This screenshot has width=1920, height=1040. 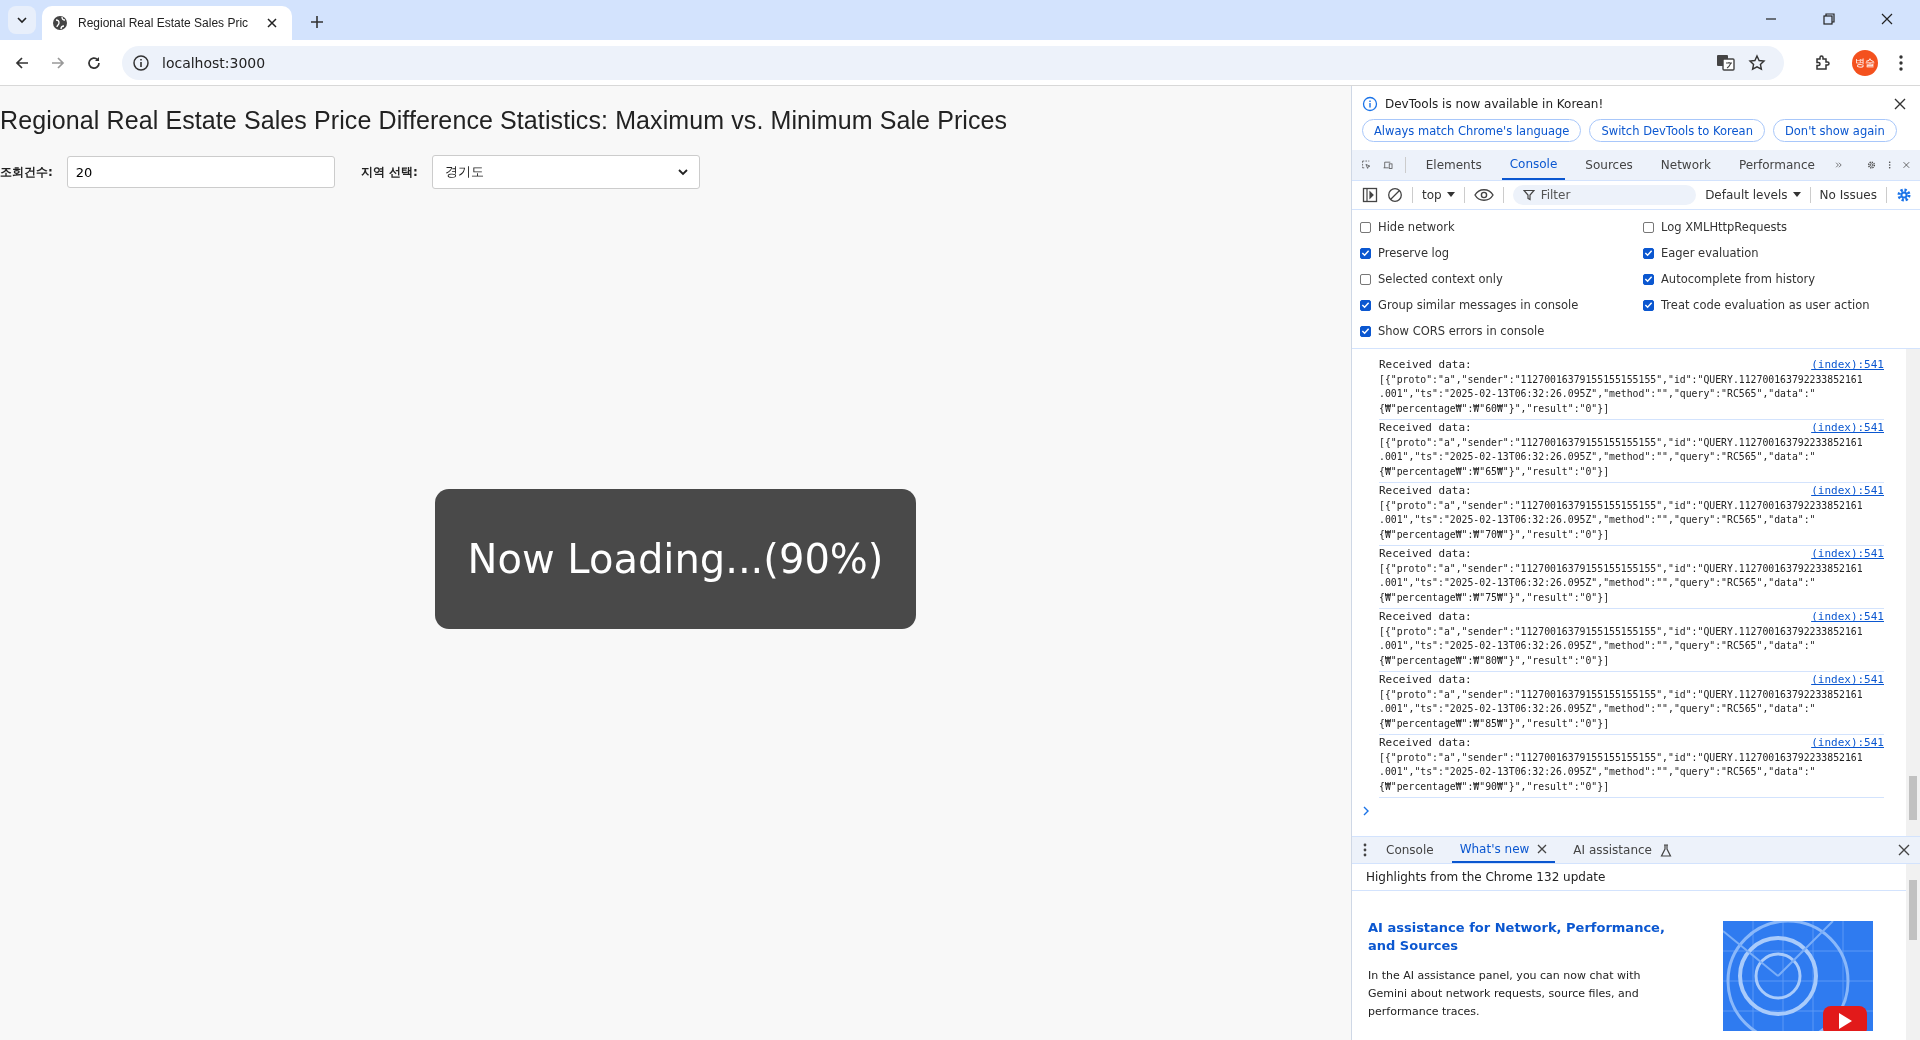 I want to click on setting-label: Group similar messages in console, so click(x=1478, y=305).